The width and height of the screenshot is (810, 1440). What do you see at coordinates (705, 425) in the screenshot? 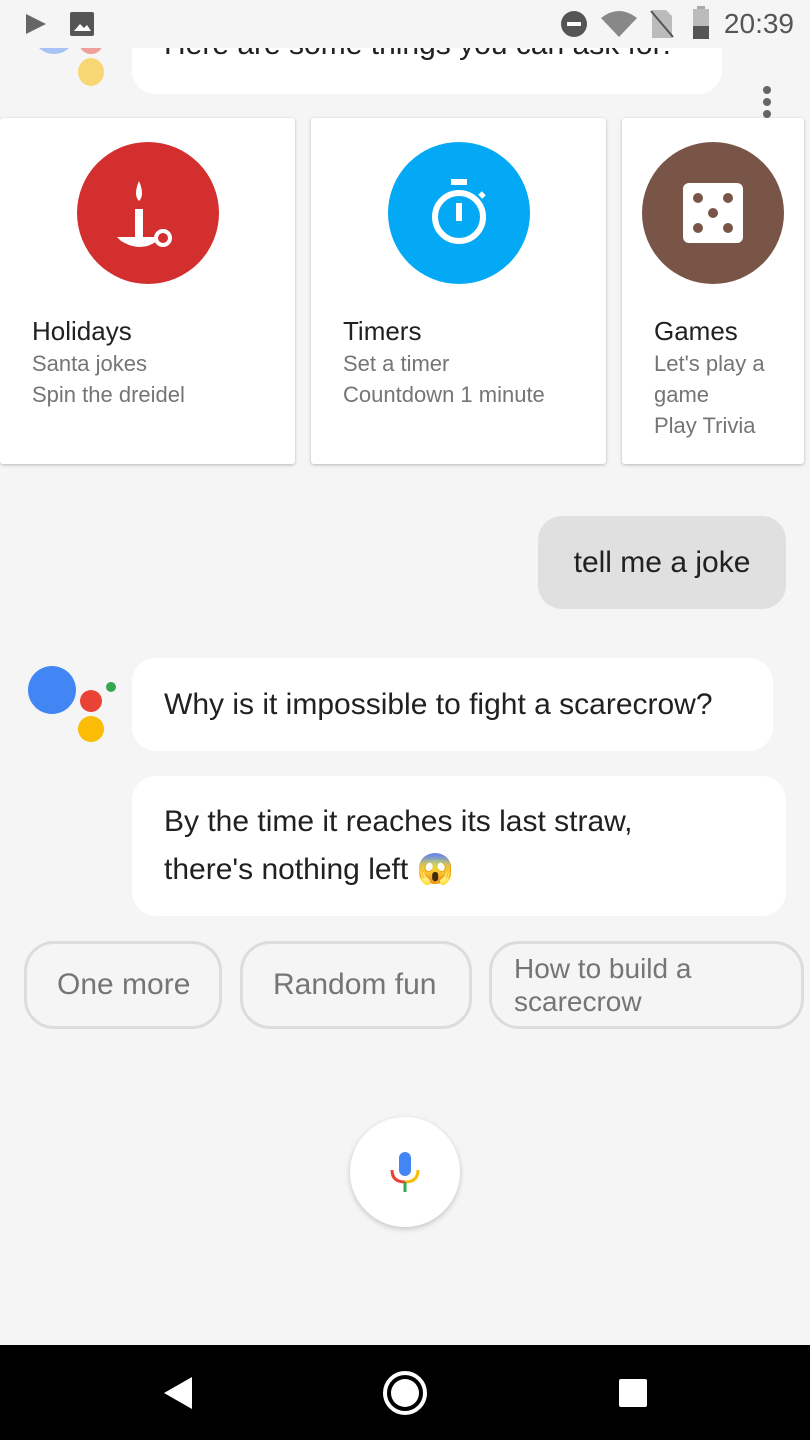
I see `card-suggestion: Play Trivia` at bounding box center [705, 425].